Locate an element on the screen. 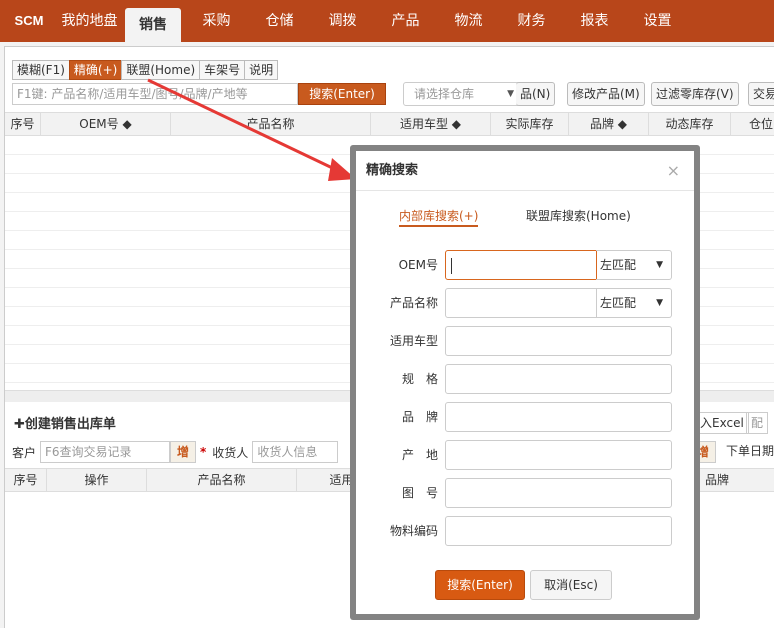  col-oem: OEM号 ◆ is located at coordinates (106, 124).